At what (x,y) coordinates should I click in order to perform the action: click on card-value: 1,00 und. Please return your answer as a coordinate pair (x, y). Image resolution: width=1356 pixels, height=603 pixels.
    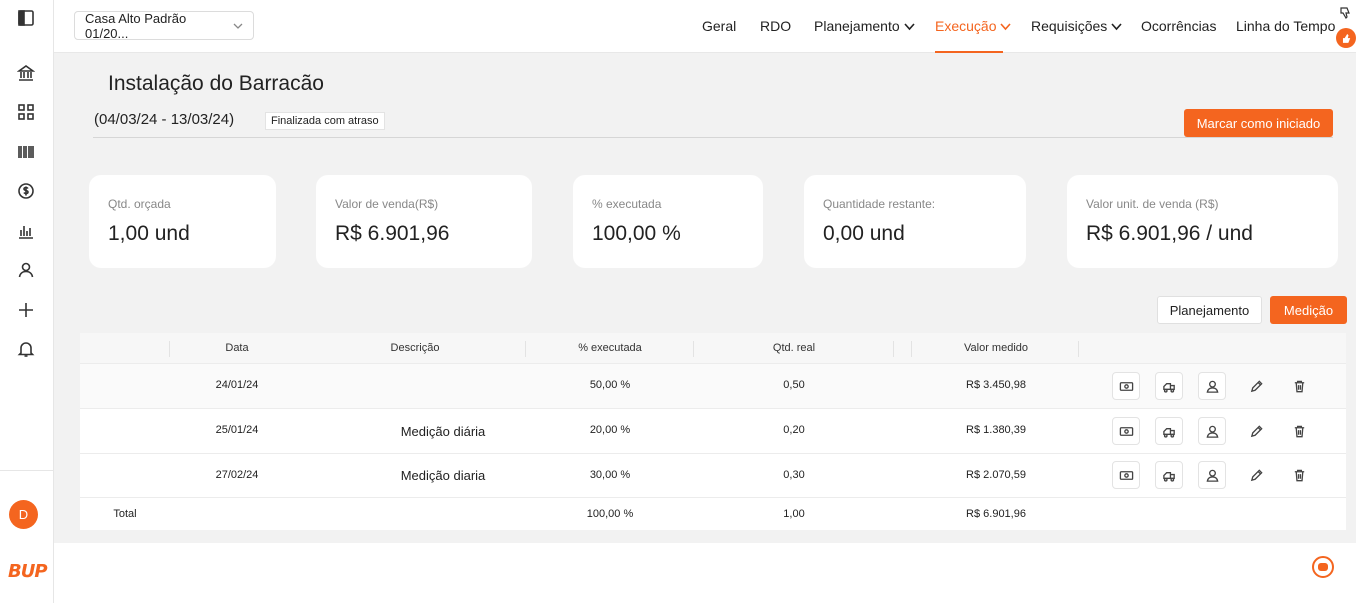
    Looking at the image, I should click on (149, 233).